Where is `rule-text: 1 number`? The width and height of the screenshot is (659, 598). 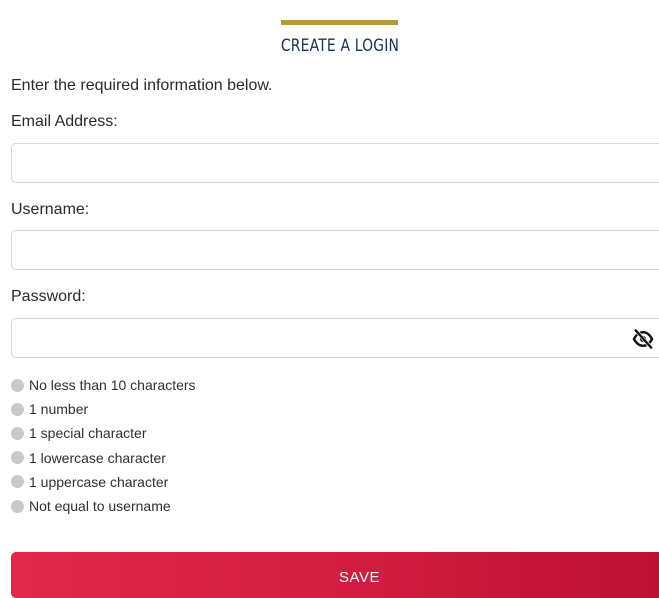
rule-text: 1 number is located at coordinates (59, 409).